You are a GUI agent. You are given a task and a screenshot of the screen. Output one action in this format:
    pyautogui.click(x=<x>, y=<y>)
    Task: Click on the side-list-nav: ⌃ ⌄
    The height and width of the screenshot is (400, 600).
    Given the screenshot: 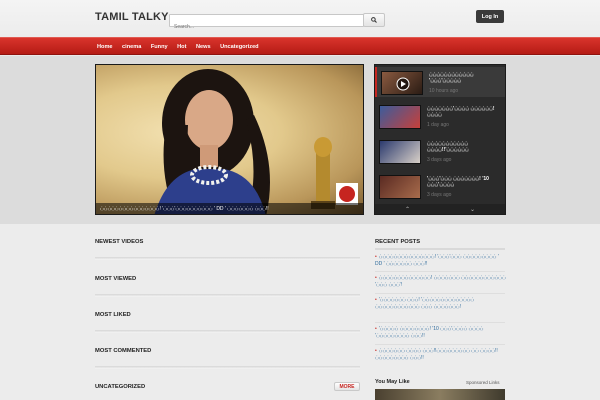 What is the action you would take?
    pyautogui.click(x=440, y=209)
    